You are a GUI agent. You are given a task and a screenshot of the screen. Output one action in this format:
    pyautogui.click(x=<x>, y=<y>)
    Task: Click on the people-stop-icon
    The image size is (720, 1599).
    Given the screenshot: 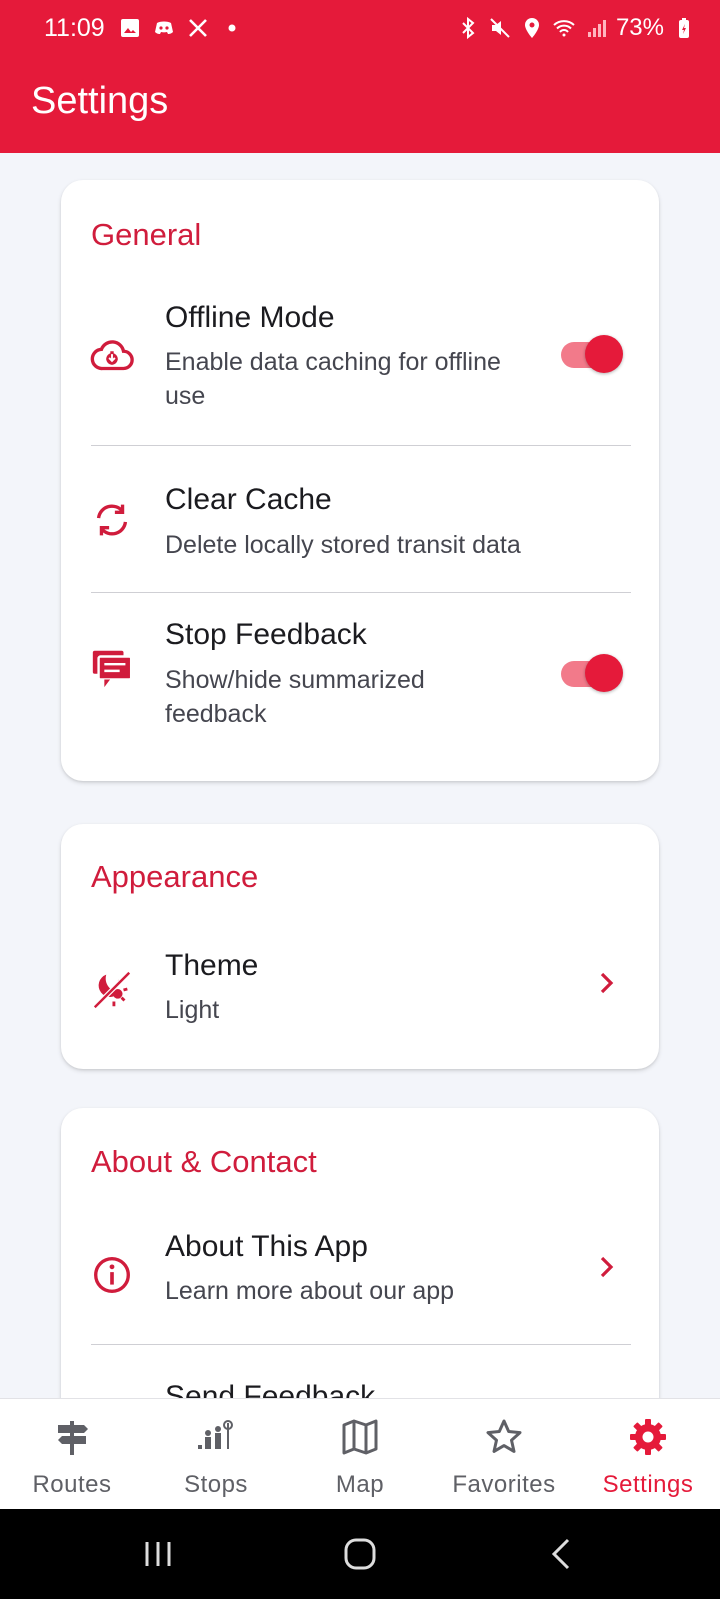 What is the action you would take?
    pyautogui.click(x=215, y=1434)
    